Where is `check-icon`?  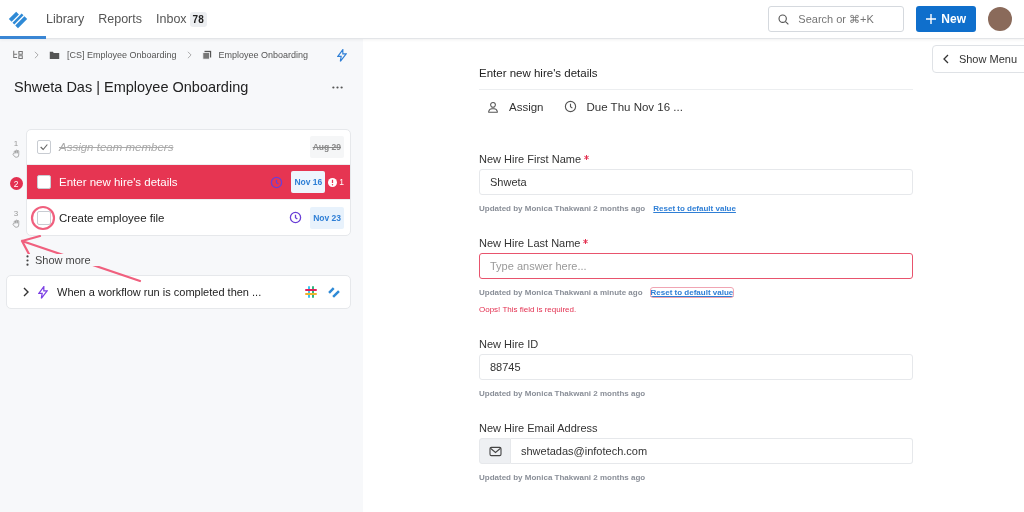
check-icon is located at coordinates (44, 147).